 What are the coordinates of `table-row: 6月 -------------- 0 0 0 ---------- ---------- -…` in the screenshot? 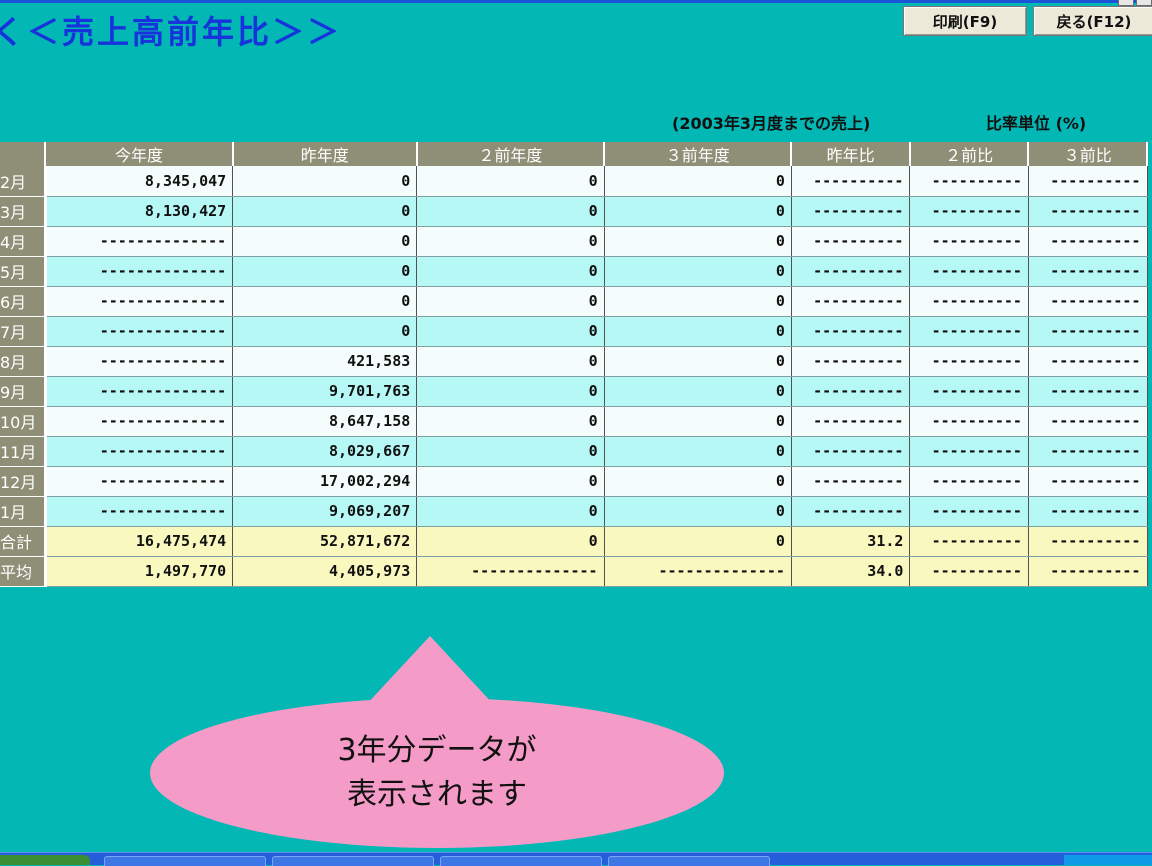 It's located at (574, 301).